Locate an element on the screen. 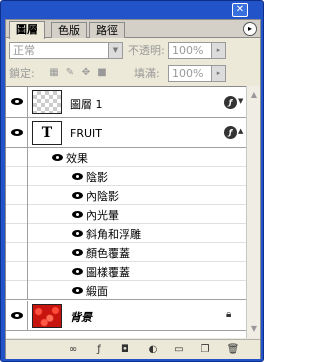 This screenshot has width=320, height=362. tab-bar: 圖層 色版 路徑 ▸ is located at coordinates (133, 29).